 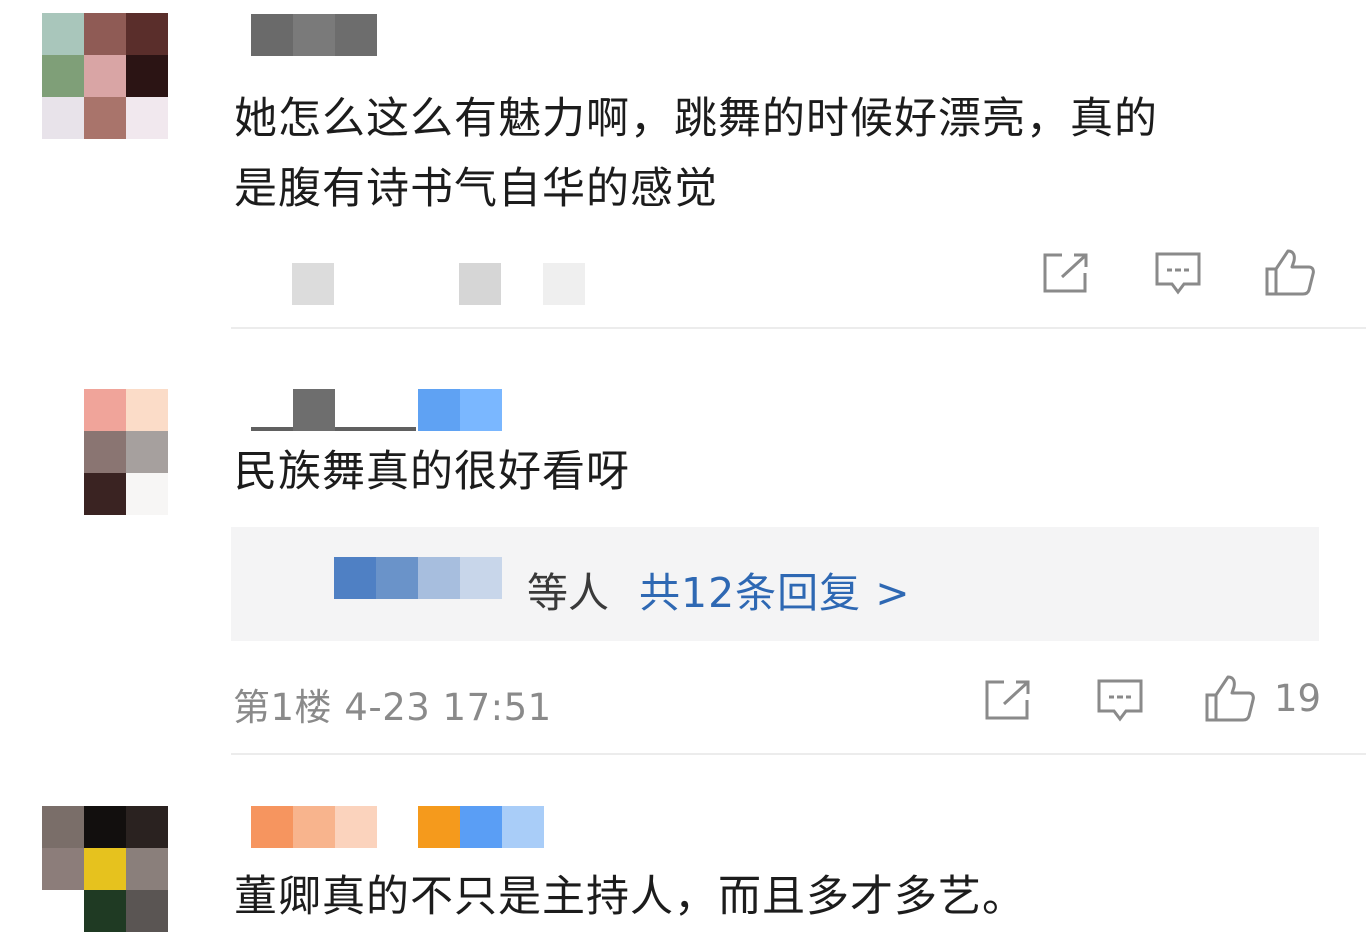 What do you see at coordinates (630, 897) in the screenshot?
I see `comment-text: 董卿真的不只是主持人，而且多才多艺。` at bounding box center [630, 897].